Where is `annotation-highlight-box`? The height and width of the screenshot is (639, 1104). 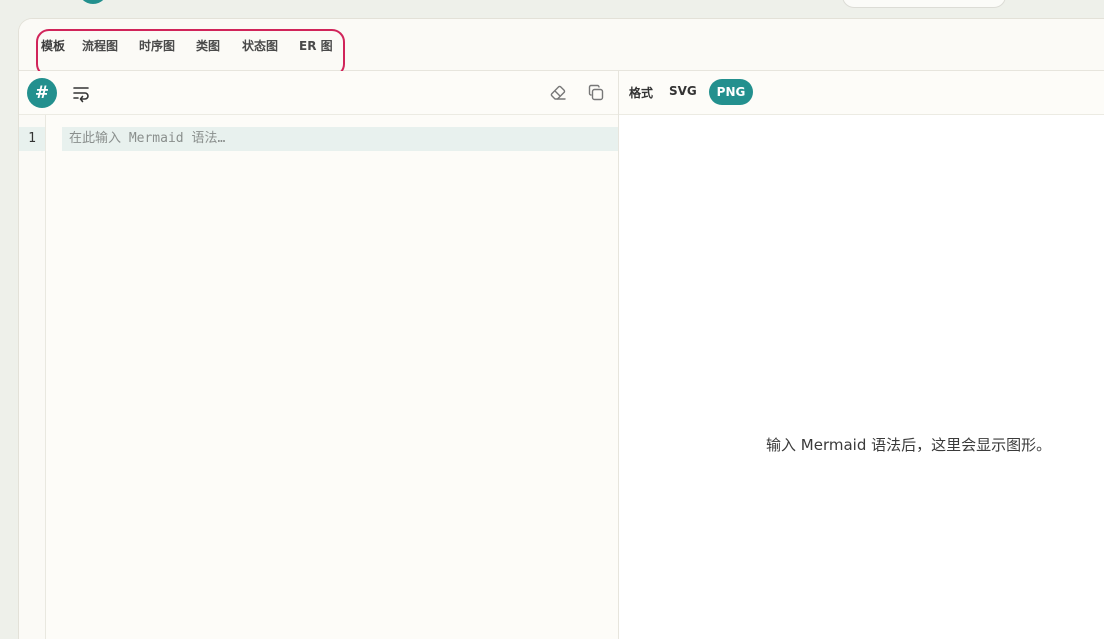 annotation-highlight-box is located at coordinates (190, 53).